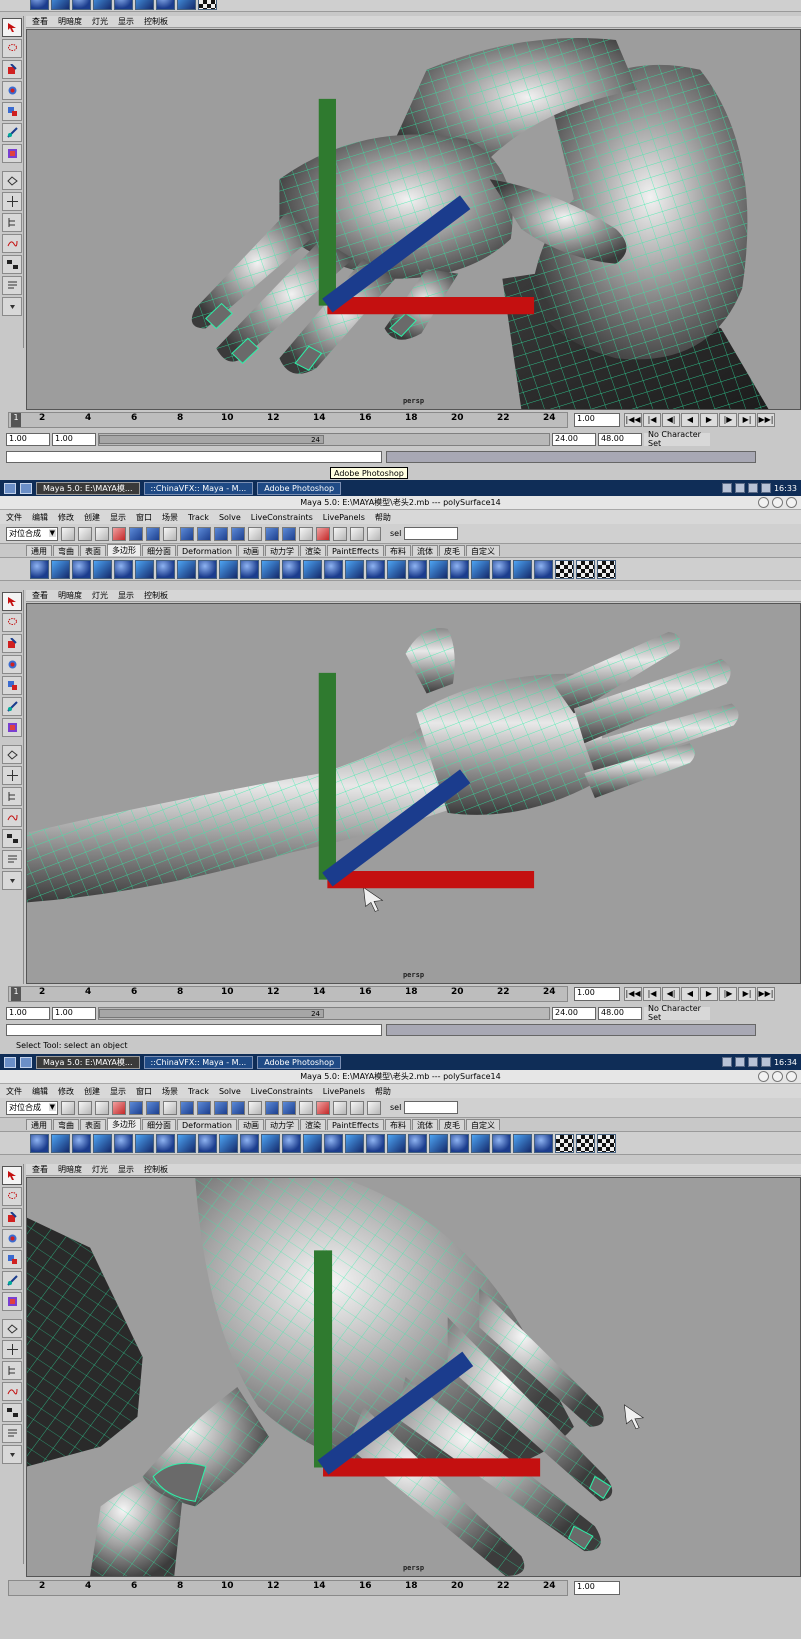  Describe the element at coordinates (187, 1107) in the screenshot. I see `snap-grid-icon` at that location.